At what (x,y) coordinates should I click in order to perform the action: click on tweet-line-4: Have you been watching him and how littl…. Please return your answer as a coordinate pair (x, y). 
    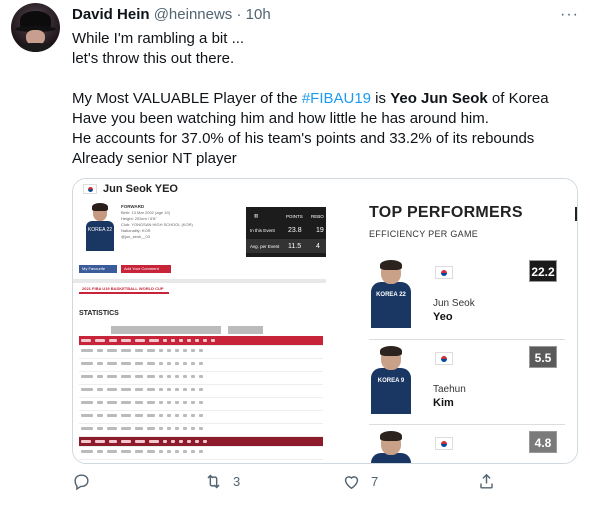
    Looking at the image, I should click on (280, 118).